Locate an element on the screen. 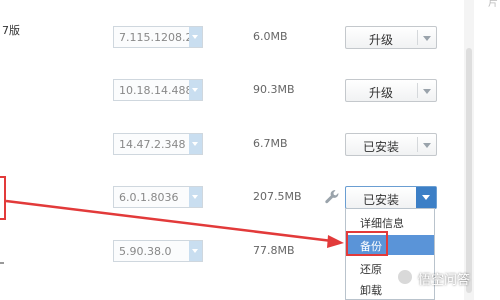 The width and height of the screenshot is (500, 300). watermark: 悟空问答 is located at coordinates (447, 278).